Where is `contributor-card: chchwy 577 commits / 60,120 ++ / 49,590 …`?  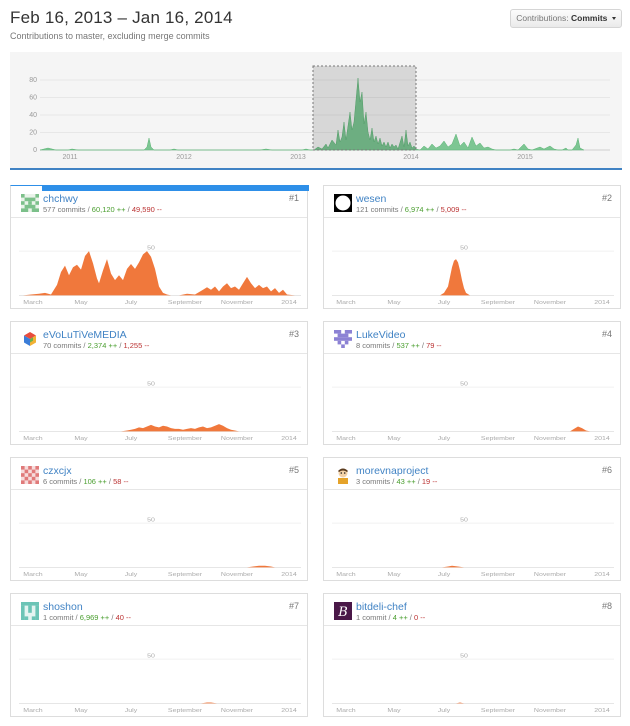
contributor-card: chchwy 577 commits / 60,120 ++ / 49,590 … is located at coordinates (159, 247).